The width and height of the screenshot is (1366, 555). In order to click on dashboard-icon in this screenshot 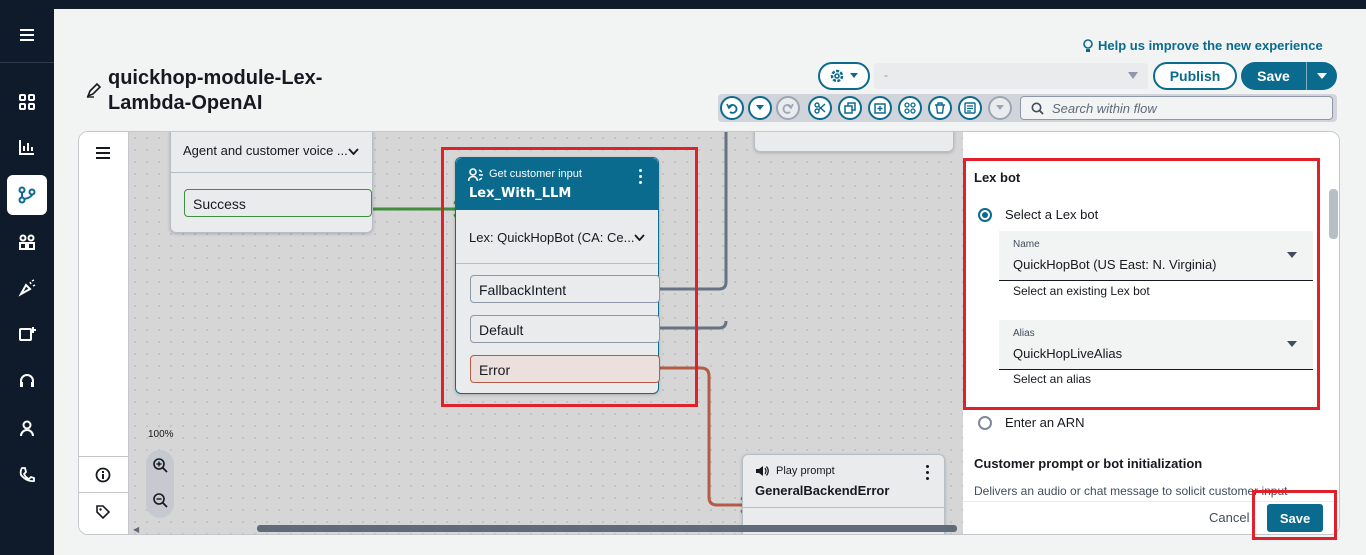, I will do `click(27, 102)`.